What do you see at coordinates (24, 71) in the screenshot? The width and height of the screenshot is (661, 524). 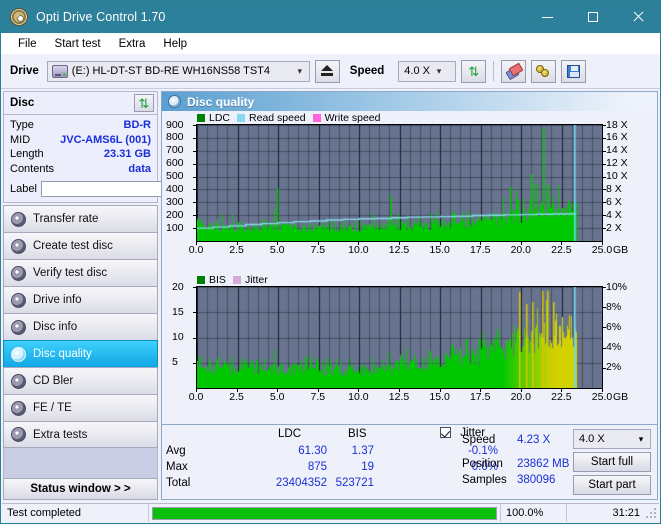 I see `drive-label: Drive` at bounding box center [24, 71].